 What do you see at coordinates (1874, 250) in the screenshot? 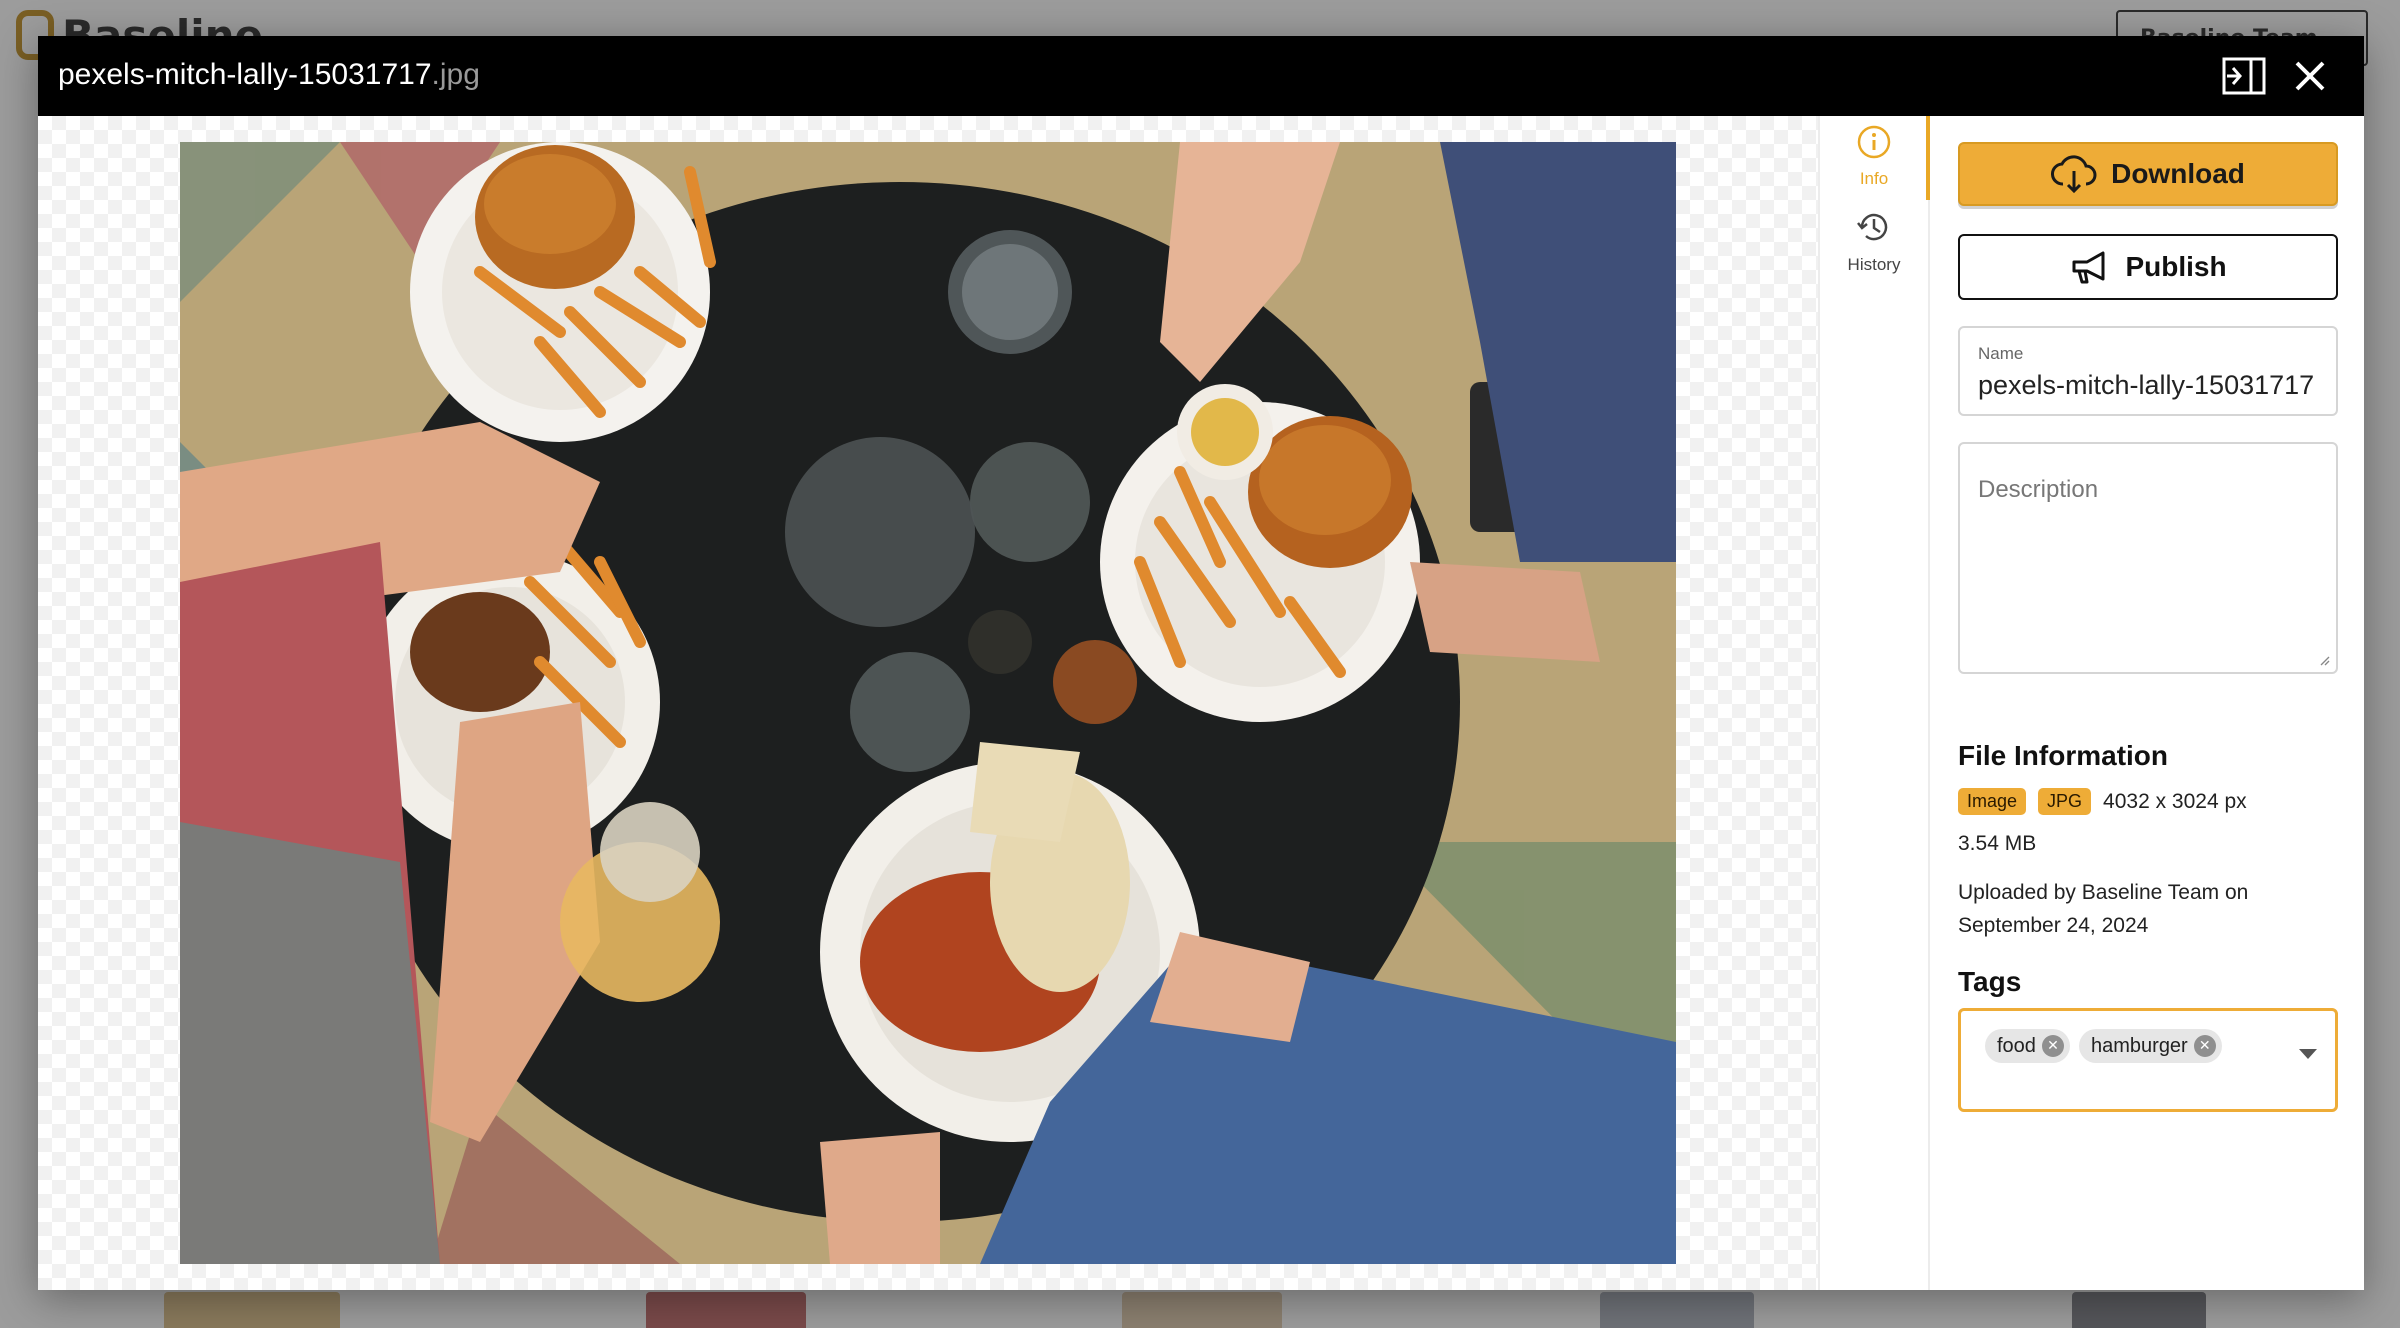
I see `tab-history: History` at bounding box center [1874, 250].